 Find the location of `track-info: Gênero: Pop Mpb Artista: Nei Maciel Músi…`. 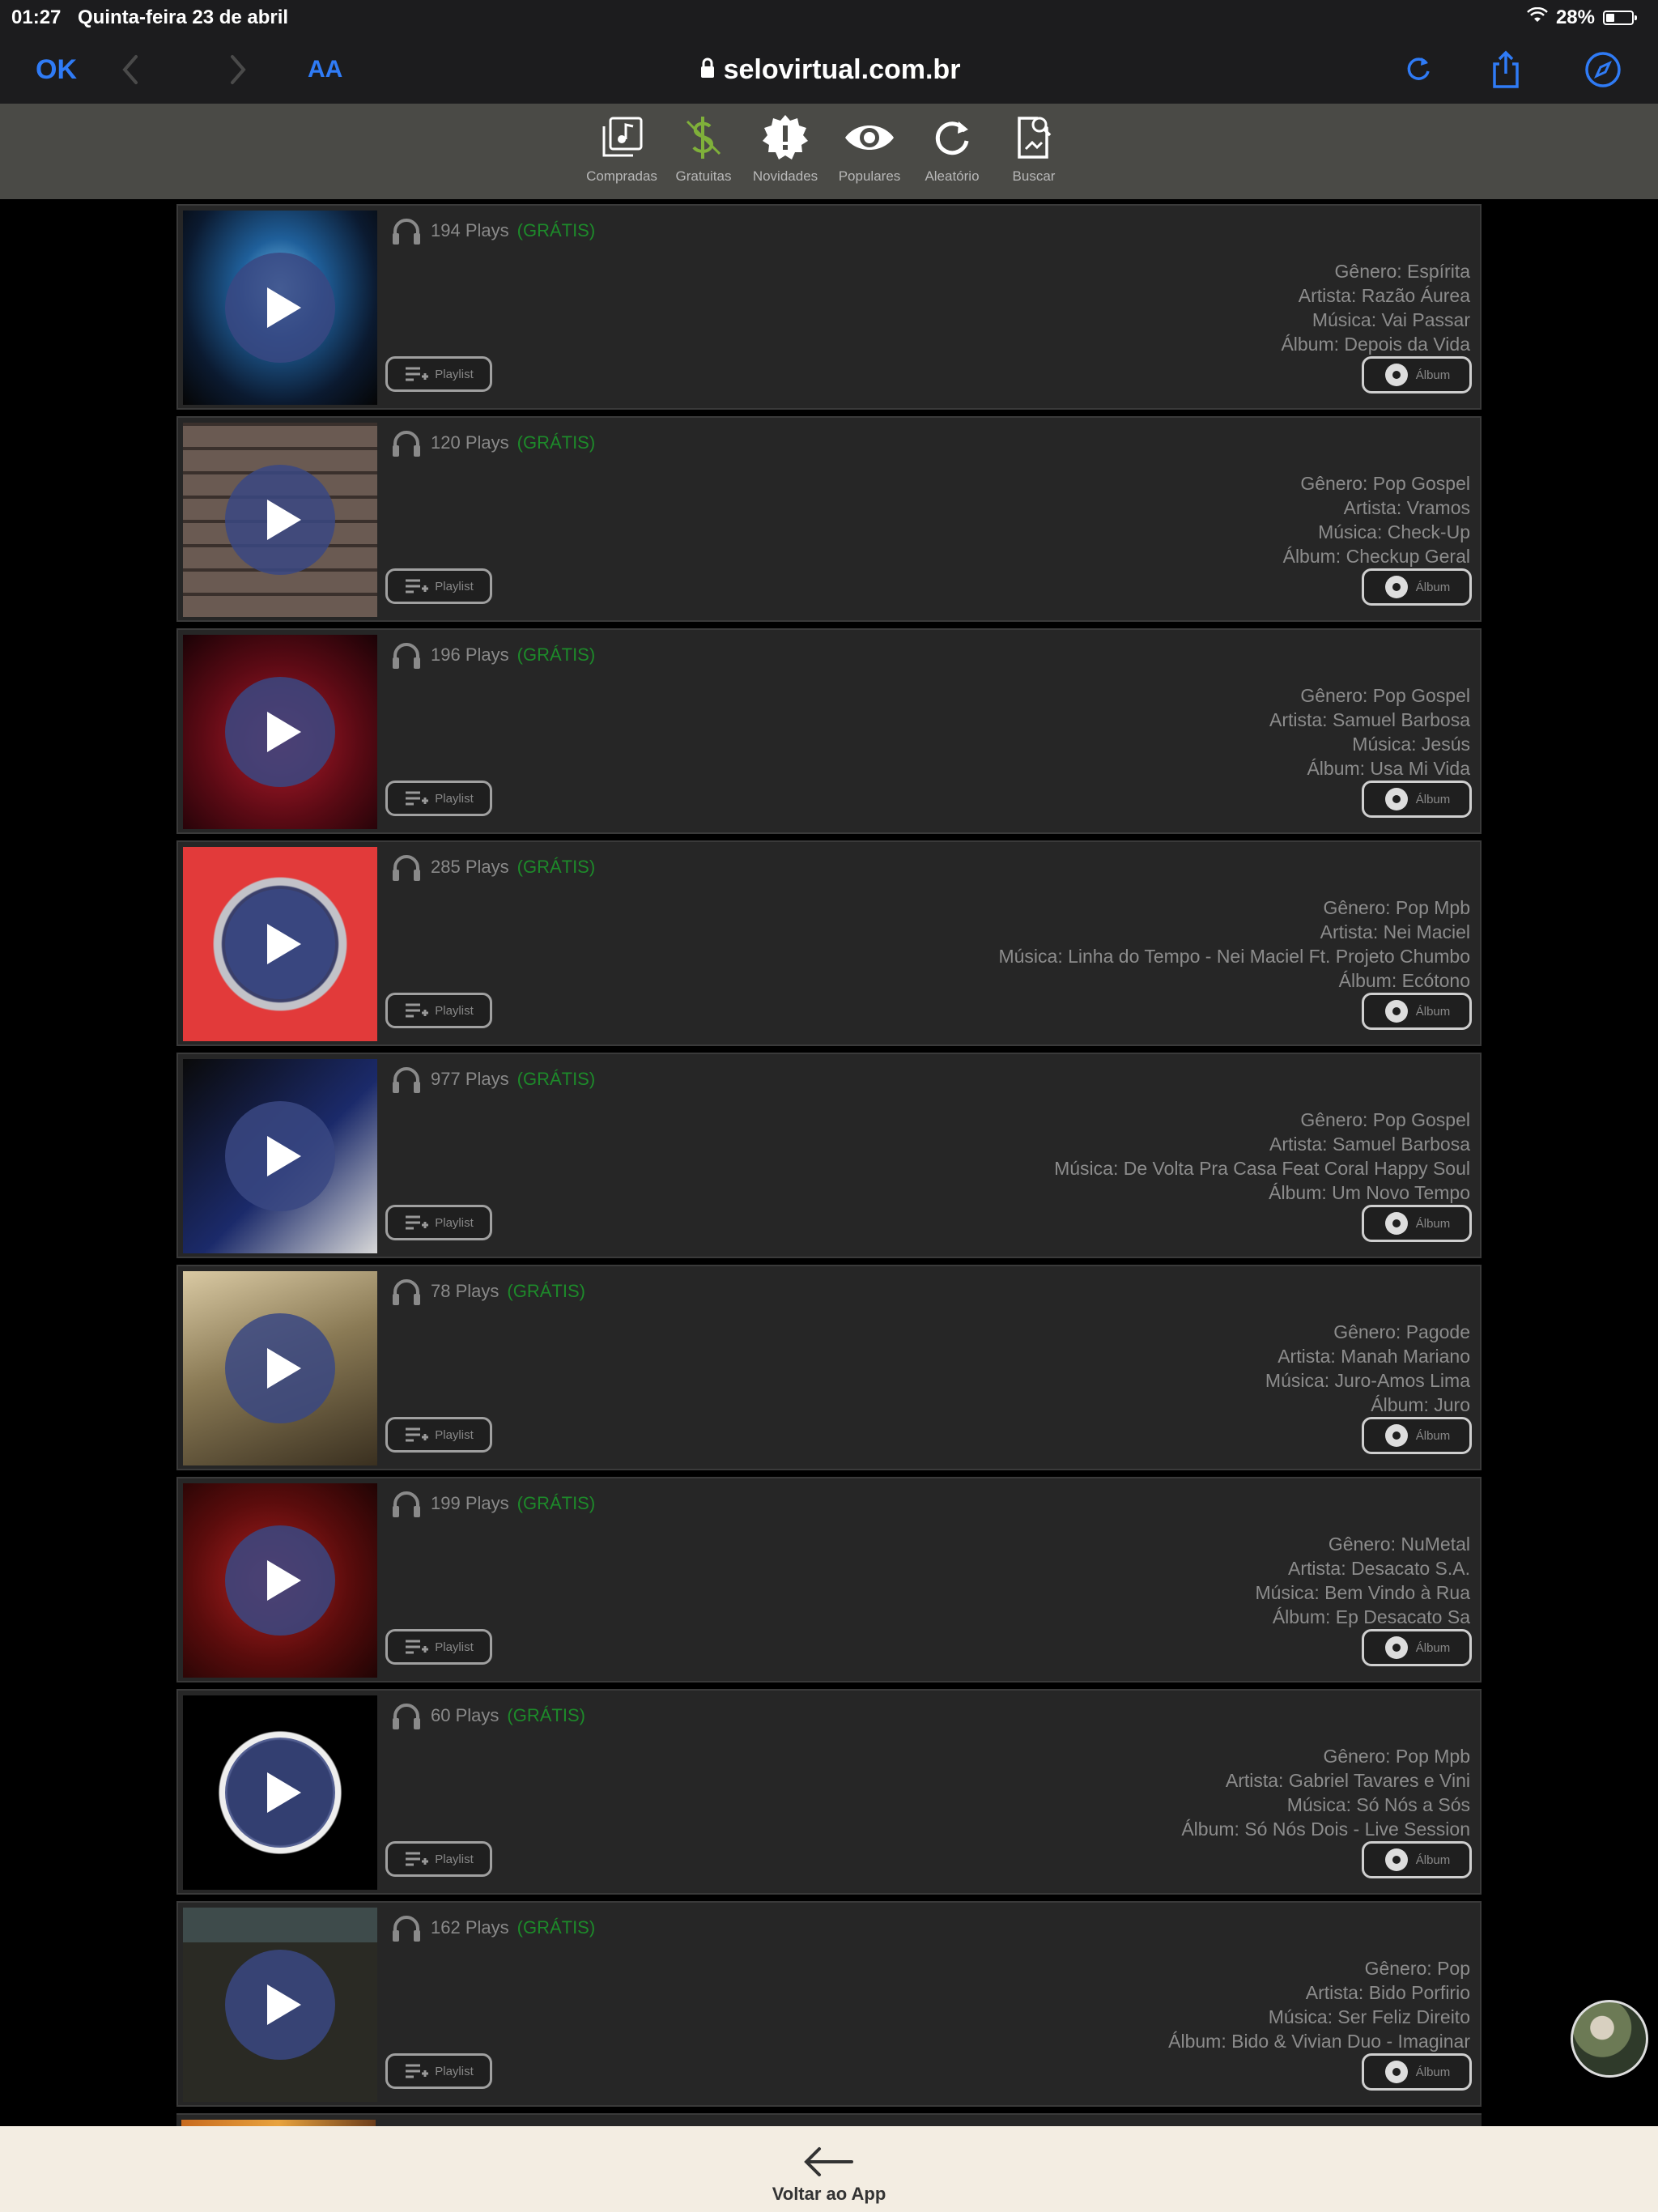

track-info: Gênero: Pop Mpb Artista: Nei Maciel Músi… is located at coordinates (1234, 944).